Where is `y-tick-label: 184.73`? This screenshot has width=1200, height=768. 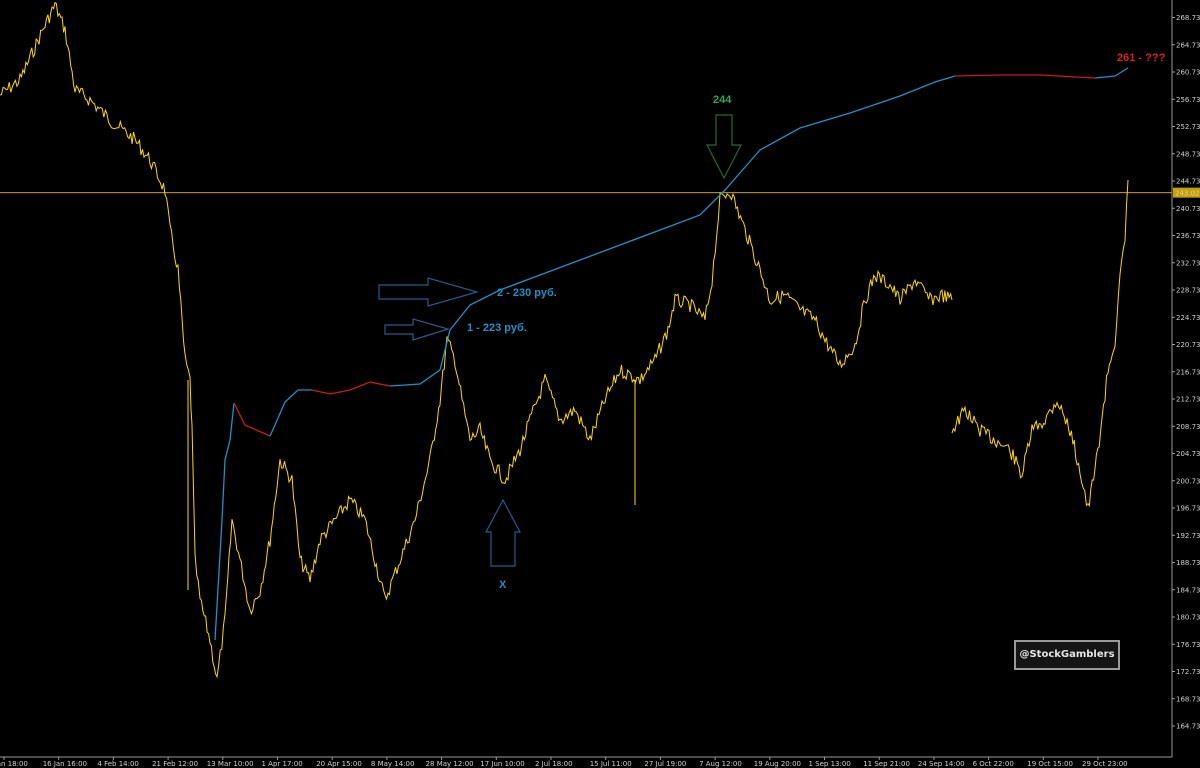 y-tick-label: 184.73 is located at coordinates (1188, 590).